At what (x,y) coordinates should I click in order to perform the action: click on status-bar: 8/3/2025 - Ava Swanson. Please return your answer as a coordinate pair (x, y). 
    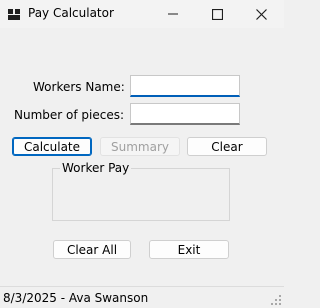
    Looking at the image, I should click on (142, 297).